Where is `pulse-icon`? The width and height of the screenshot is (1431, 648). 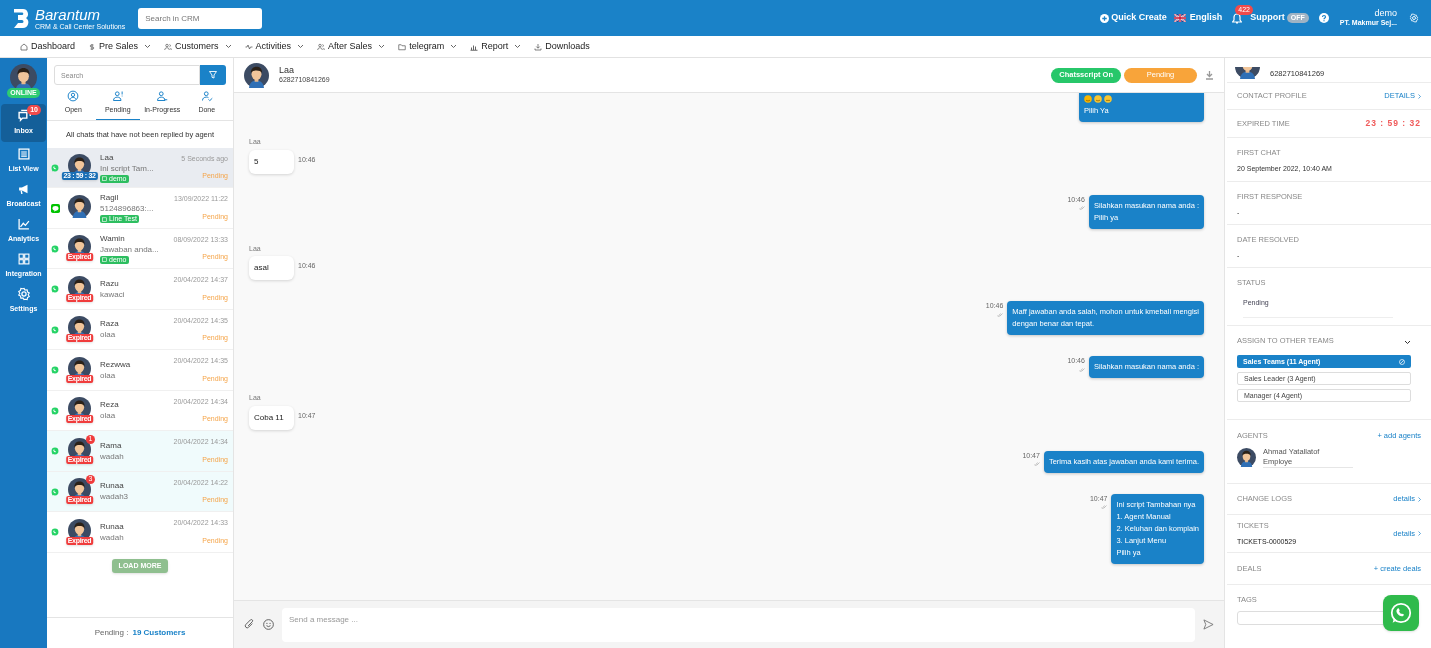
pulse-icon is located at coordinates (248, 46).